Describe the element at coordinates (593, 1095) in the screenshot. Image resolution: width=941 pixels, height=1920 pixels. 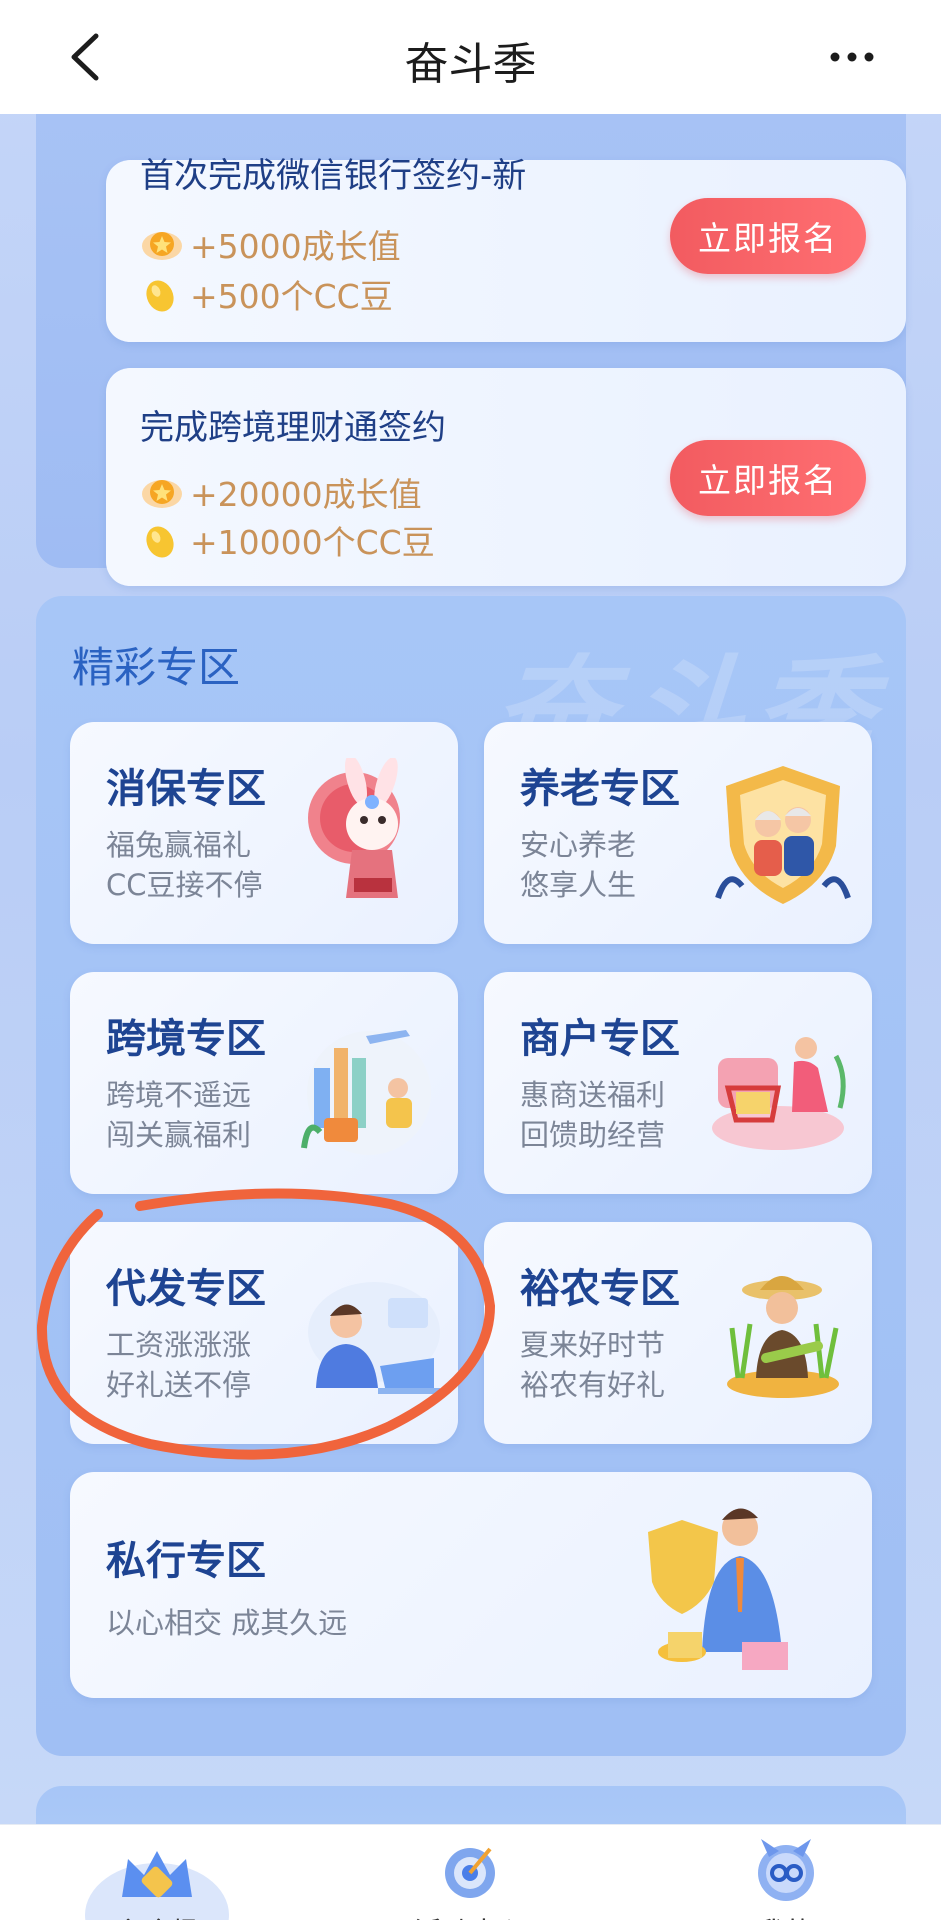
I see `zone-subtitle: 惠商送福利` at that location.